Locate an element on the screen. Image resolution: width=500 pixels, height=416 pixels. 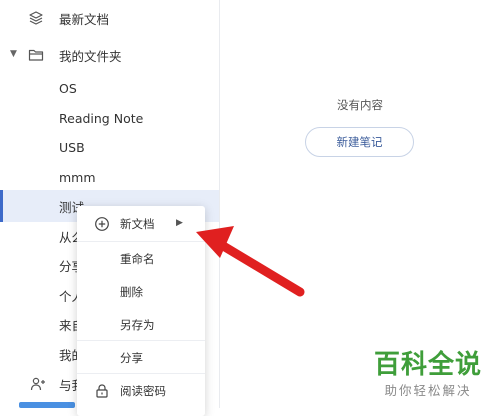
folder-item: USB is located at coordinates (110, 147).